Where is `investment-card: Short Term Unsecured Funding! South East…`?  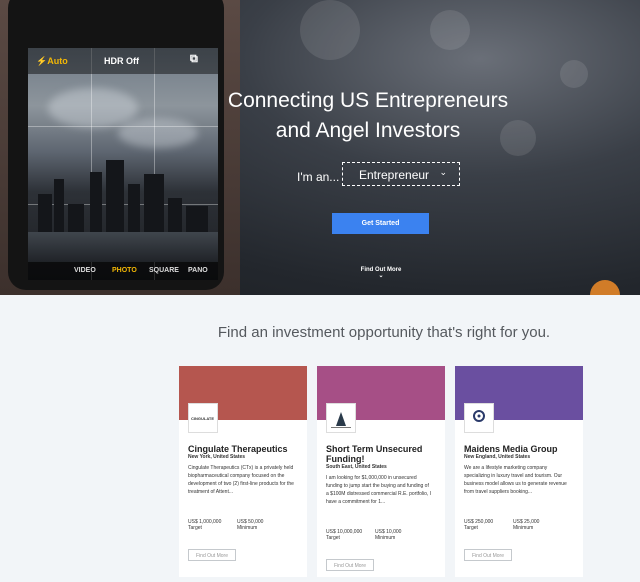 investment-card: Short Term Unsecured Funding! South East… is located at coordinates (381, 471).